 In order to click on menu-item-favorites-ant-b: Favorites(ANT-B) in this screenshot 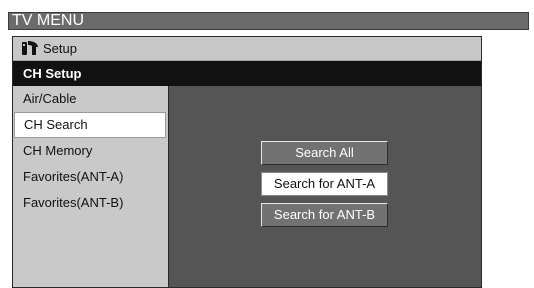, I will do `click(90, 203)`.